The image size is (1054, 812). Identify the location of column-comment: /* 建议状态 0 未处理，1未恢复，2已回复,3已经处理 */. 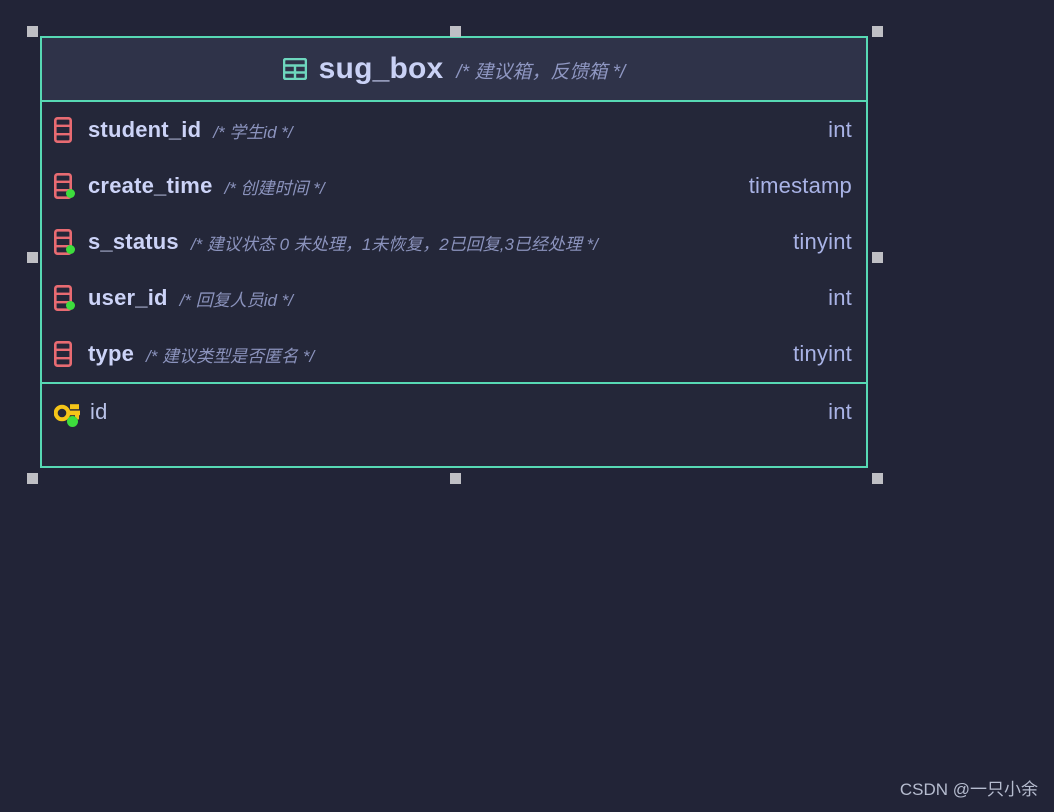
(394, 244).